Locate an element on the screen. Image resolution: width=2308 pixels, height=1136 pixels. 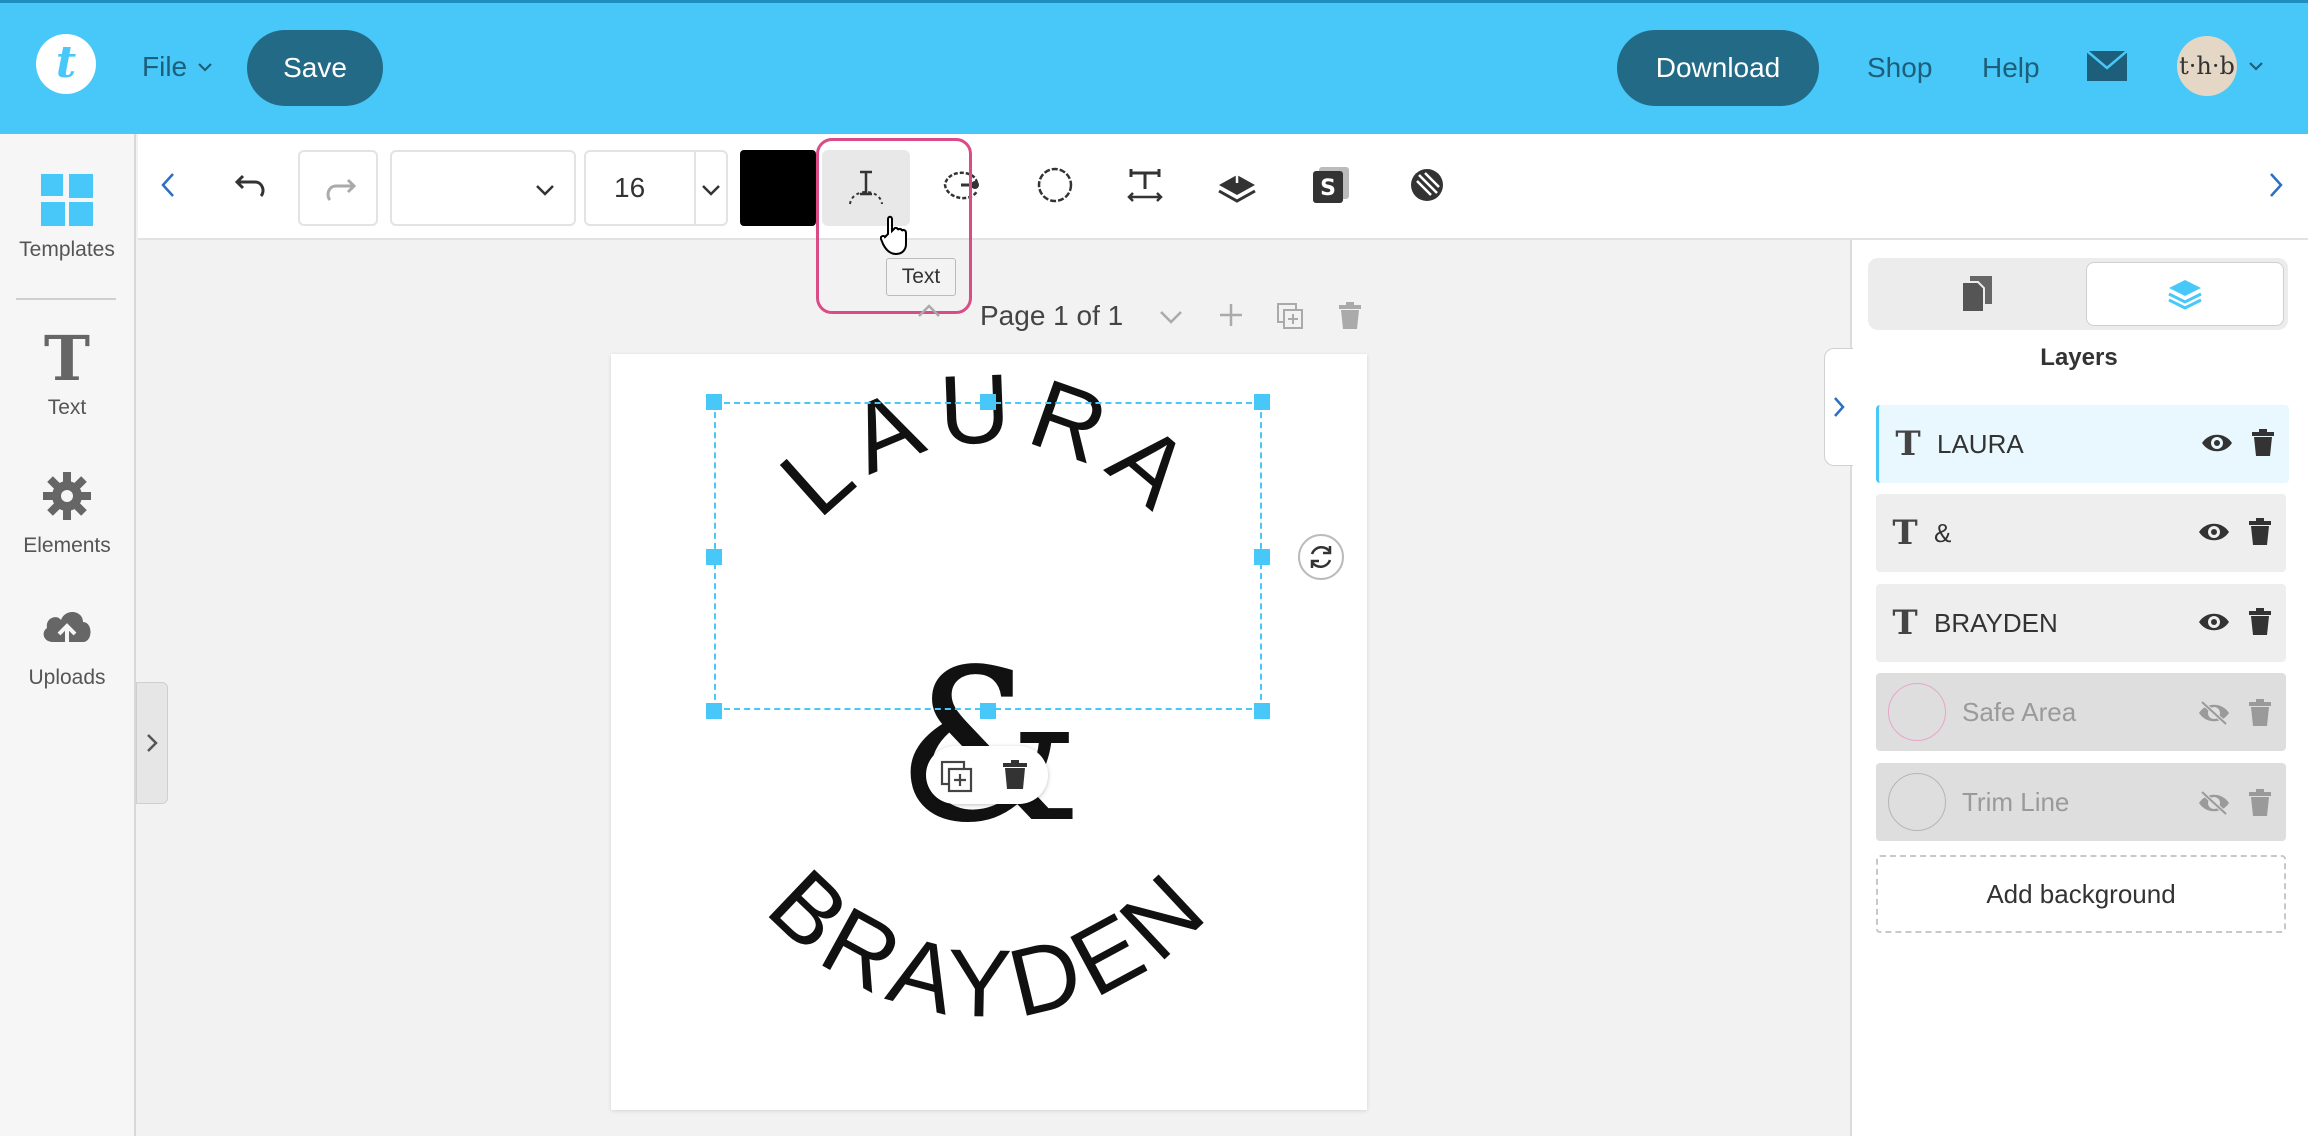
circle-text-icon is located at coordinates (1055, 185).